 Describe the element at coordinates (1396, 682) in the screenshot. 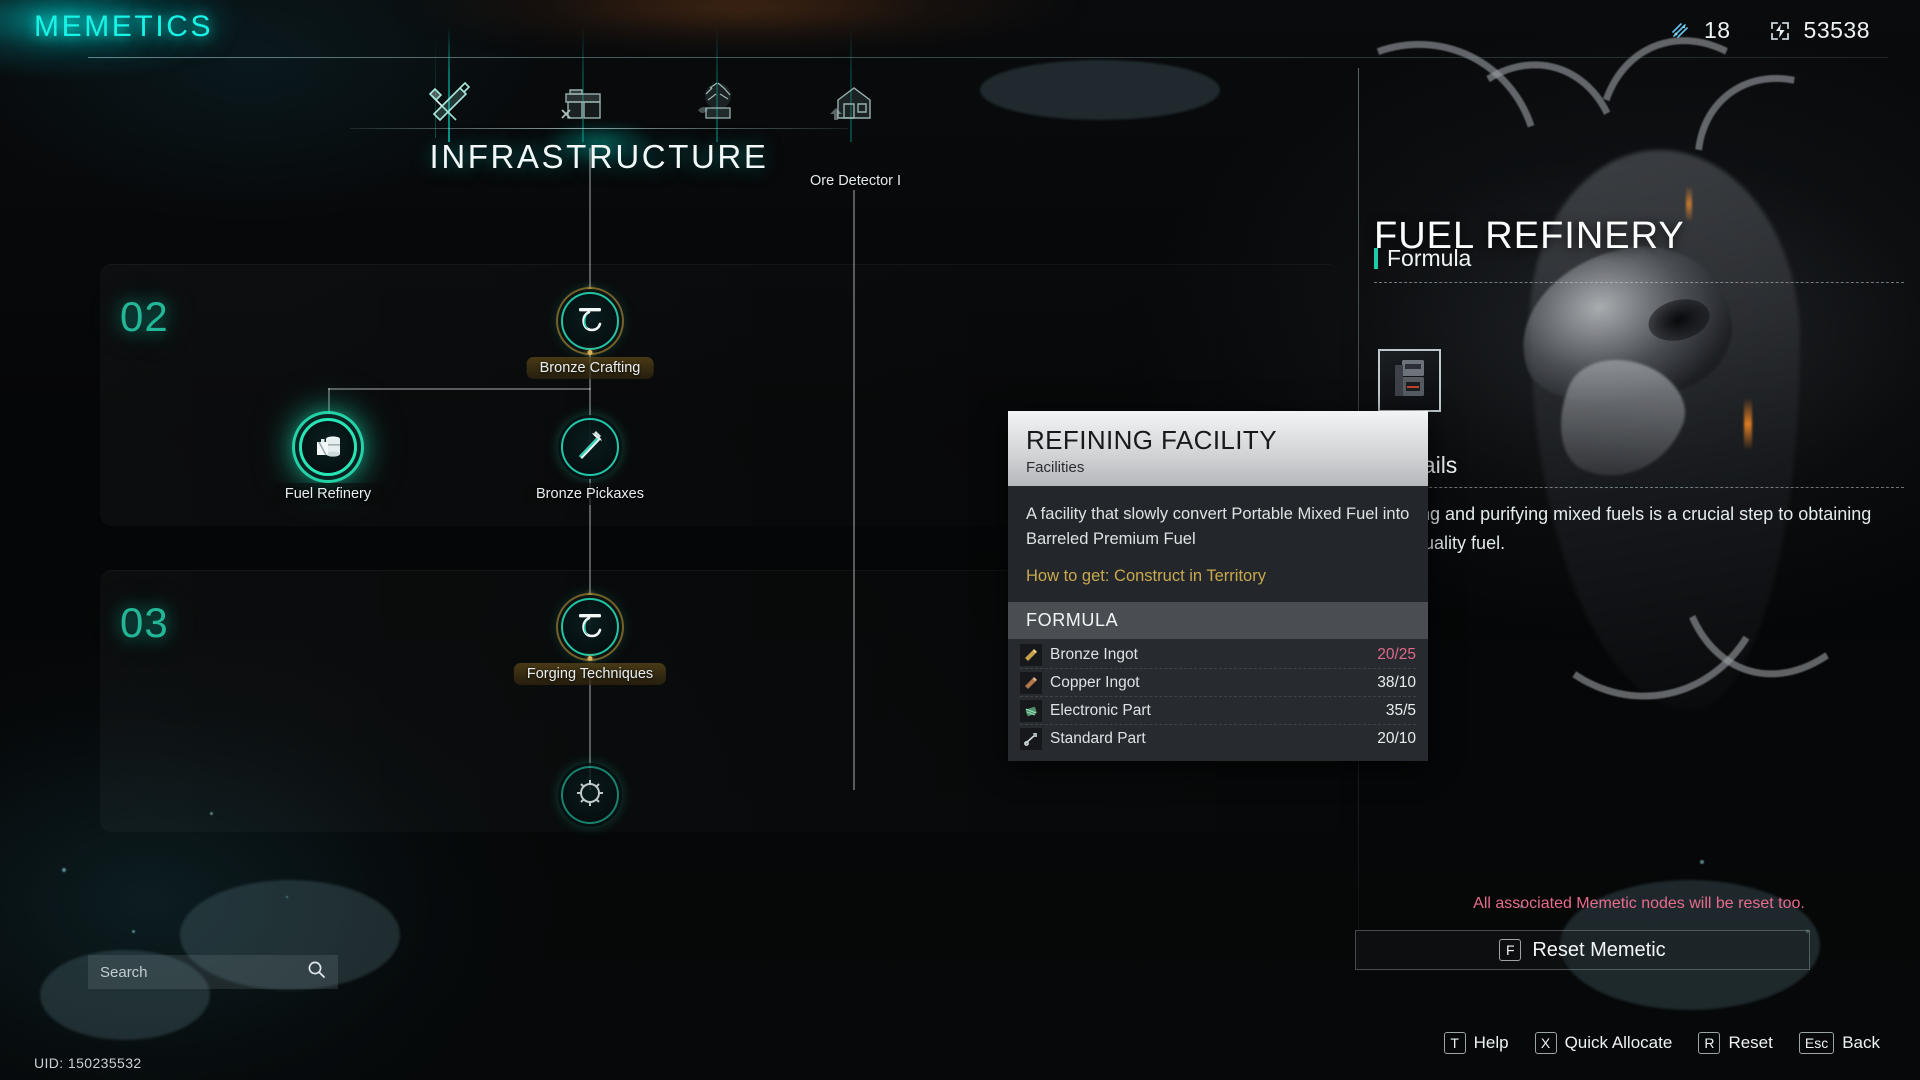

I see `formula-item-qty: 38/10` at that location.